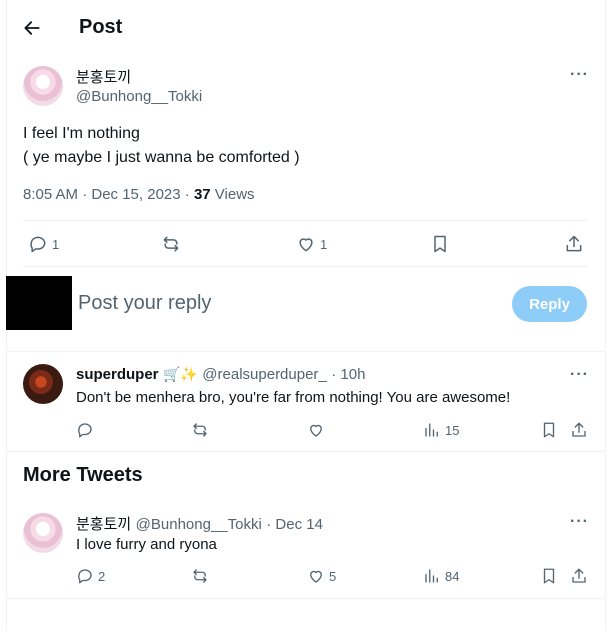  I want to click on views-label: Views, so click(232, 194).